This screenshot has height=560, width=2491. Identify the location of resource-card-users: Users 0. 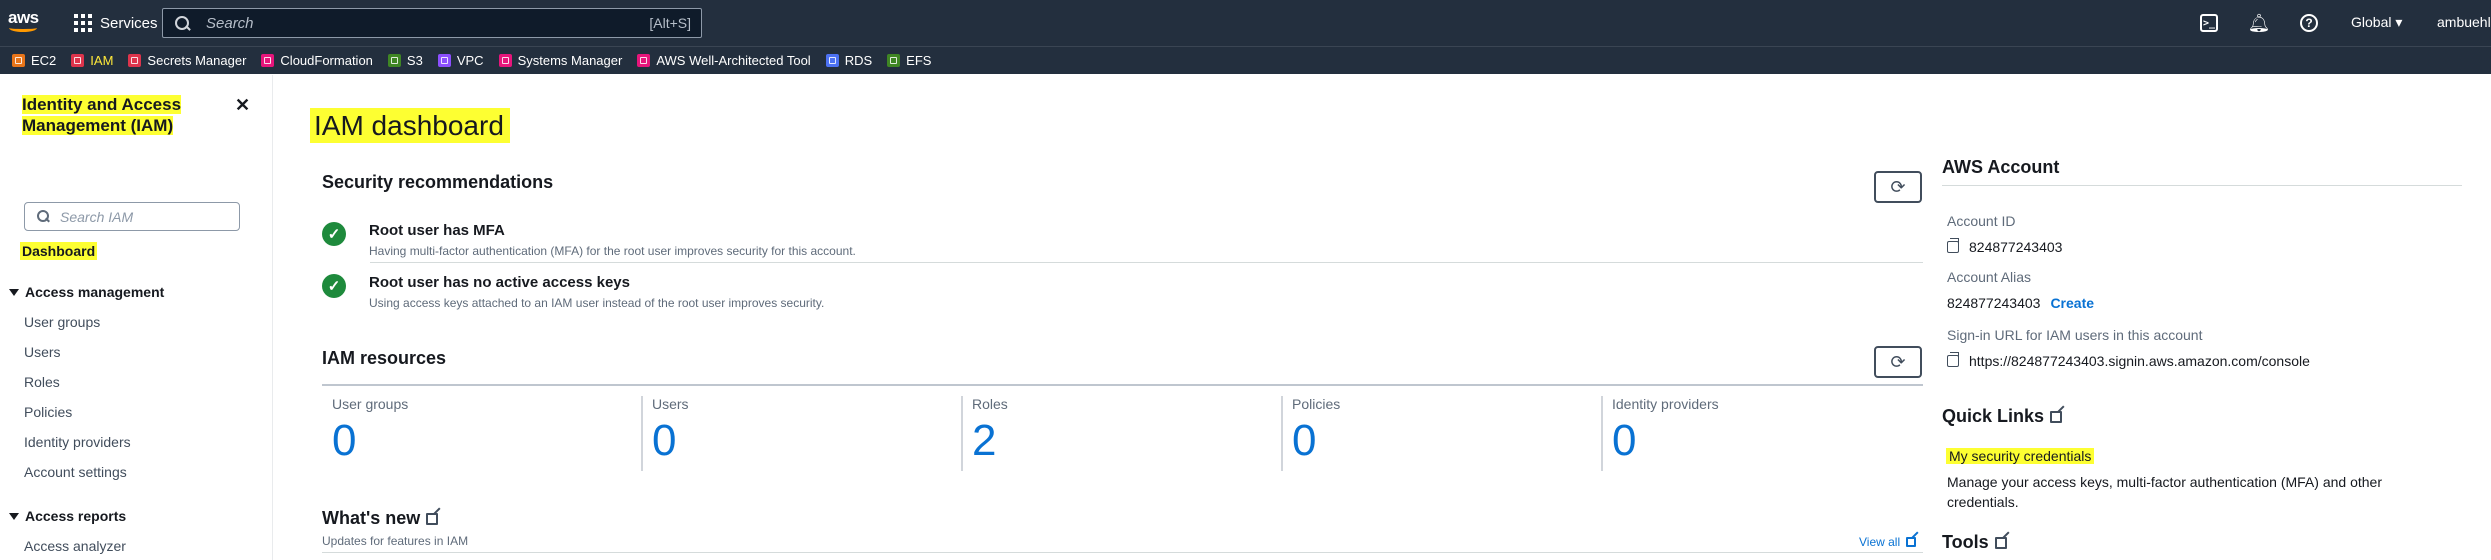
(802, 433).